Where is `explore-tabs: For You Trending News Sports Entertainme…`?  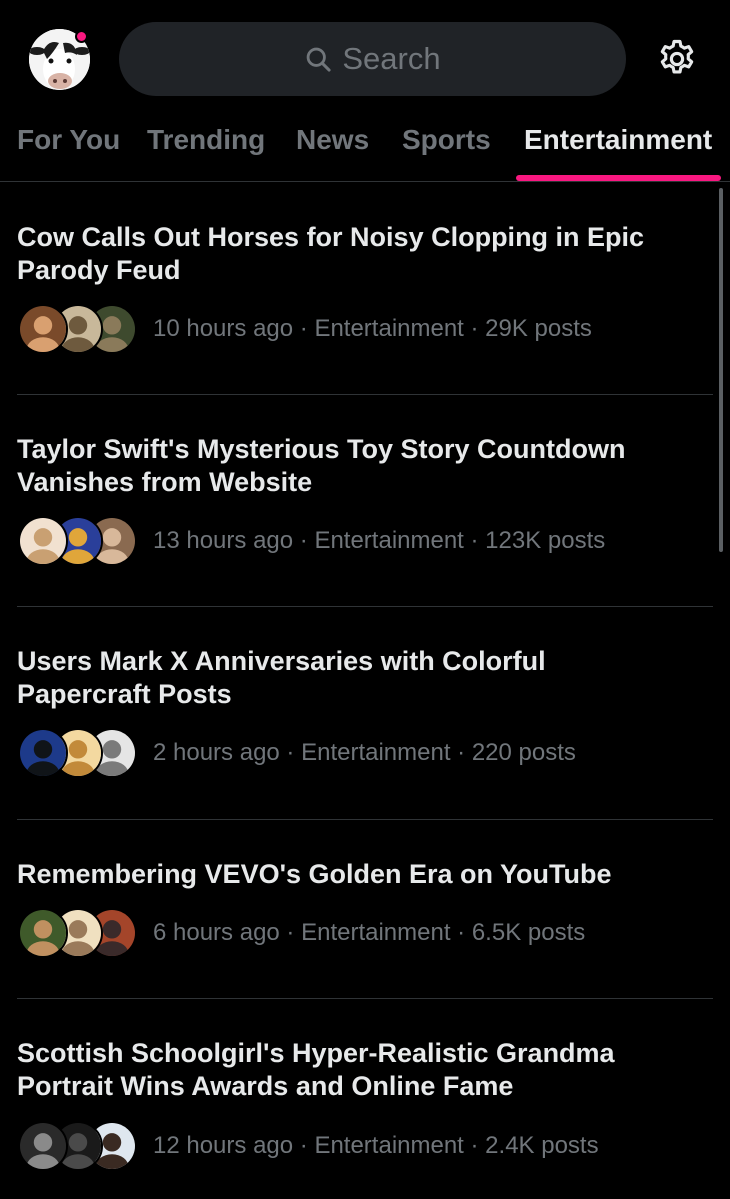
explore-tabs: For You Trending News Sports Entertainme… is located at coordinates (365, 150).